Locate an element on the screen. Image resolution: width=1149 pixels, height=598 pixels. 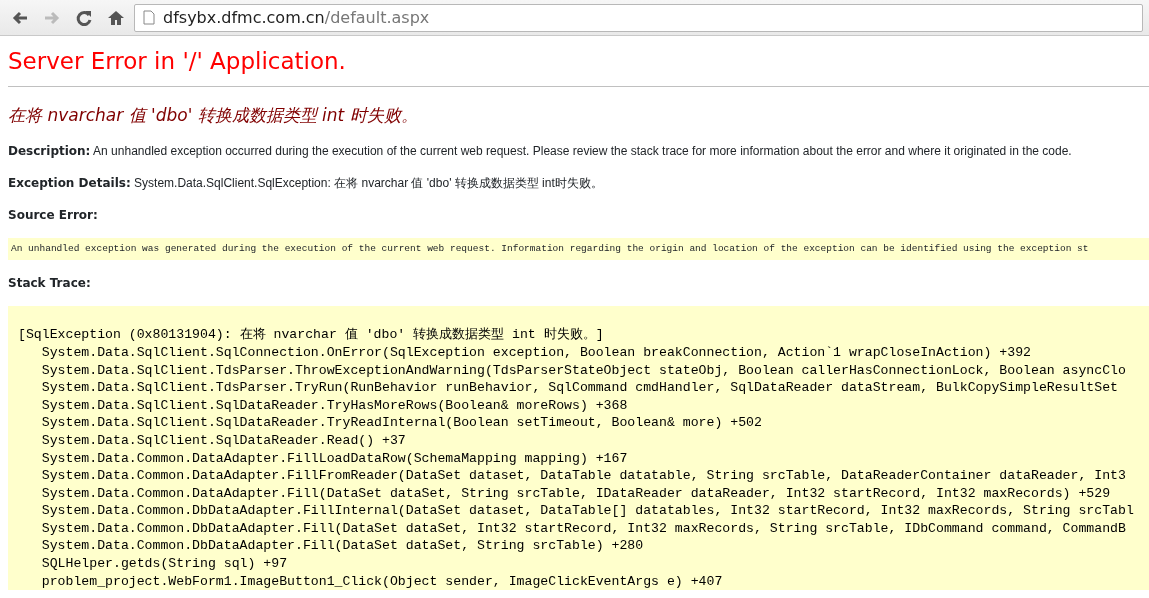
stack-trace-line: System.Data.SqlClient.SqlConnection.OnError(SqlException exception, Boolean breakConnection, Action`1 wrapCloseInAction) +392 is located at coordinates (536, 352).